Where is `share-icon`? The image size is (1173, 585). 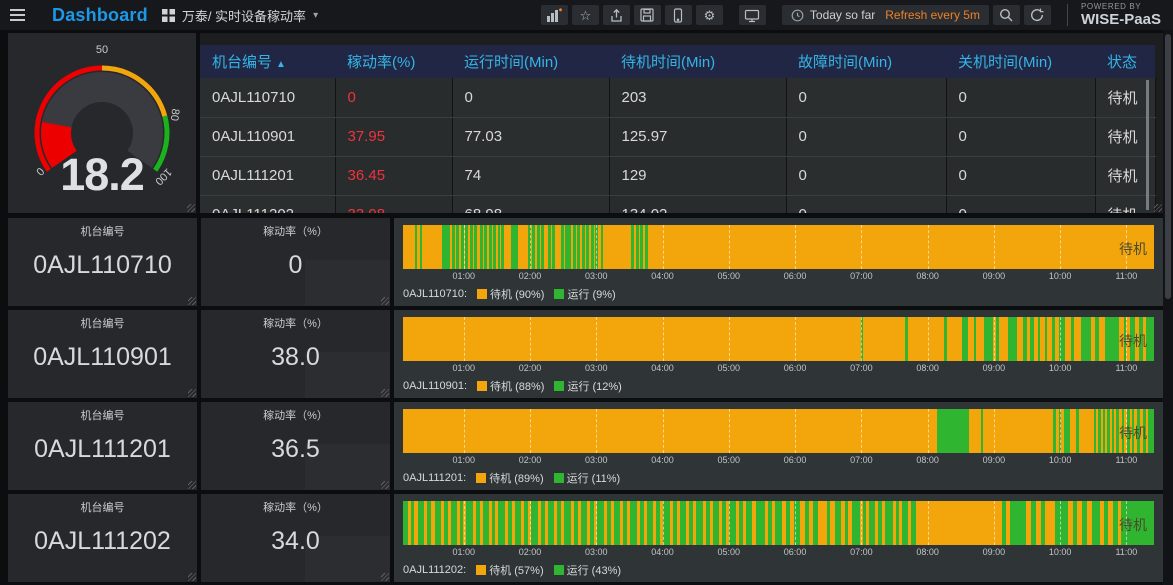 share-icon is located at coordinates (616, 15).